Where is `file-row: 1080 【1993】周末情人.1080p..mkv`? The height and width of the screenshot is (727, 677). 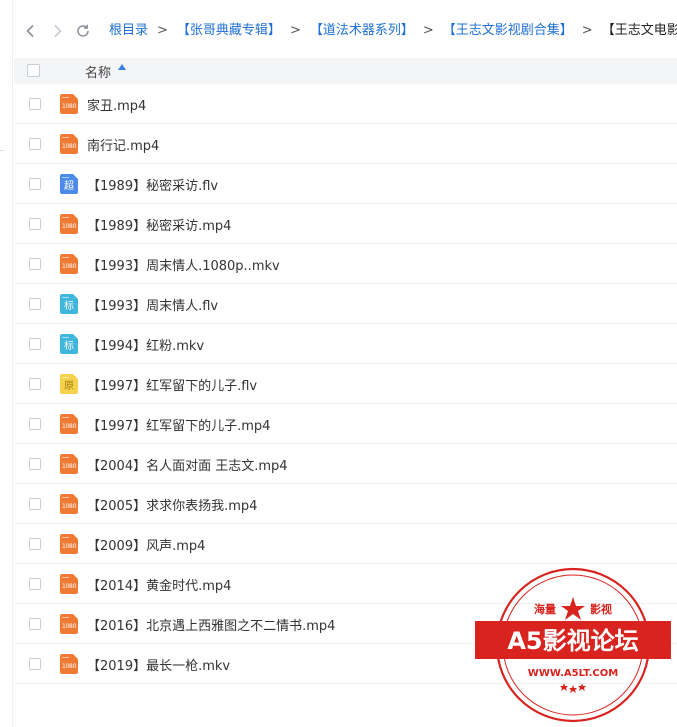
file-row: 1080 【1993】周末情人.1080p..mkv is located at coordinates (345, 264).